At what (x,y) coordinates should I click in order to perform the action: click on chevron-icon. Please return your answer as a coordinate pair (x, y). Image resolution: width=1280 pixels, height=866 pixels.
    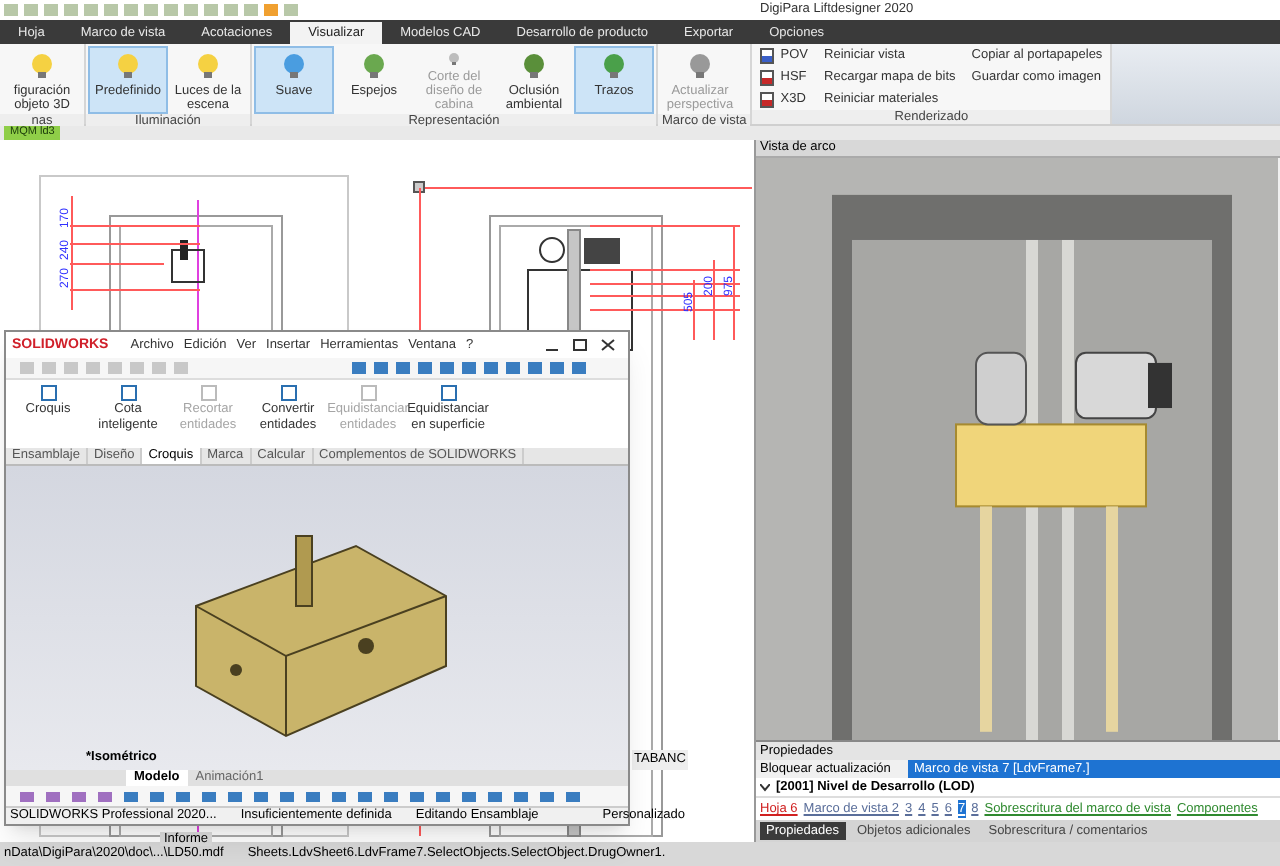
    Looking at the image, I should click on (765, 787).